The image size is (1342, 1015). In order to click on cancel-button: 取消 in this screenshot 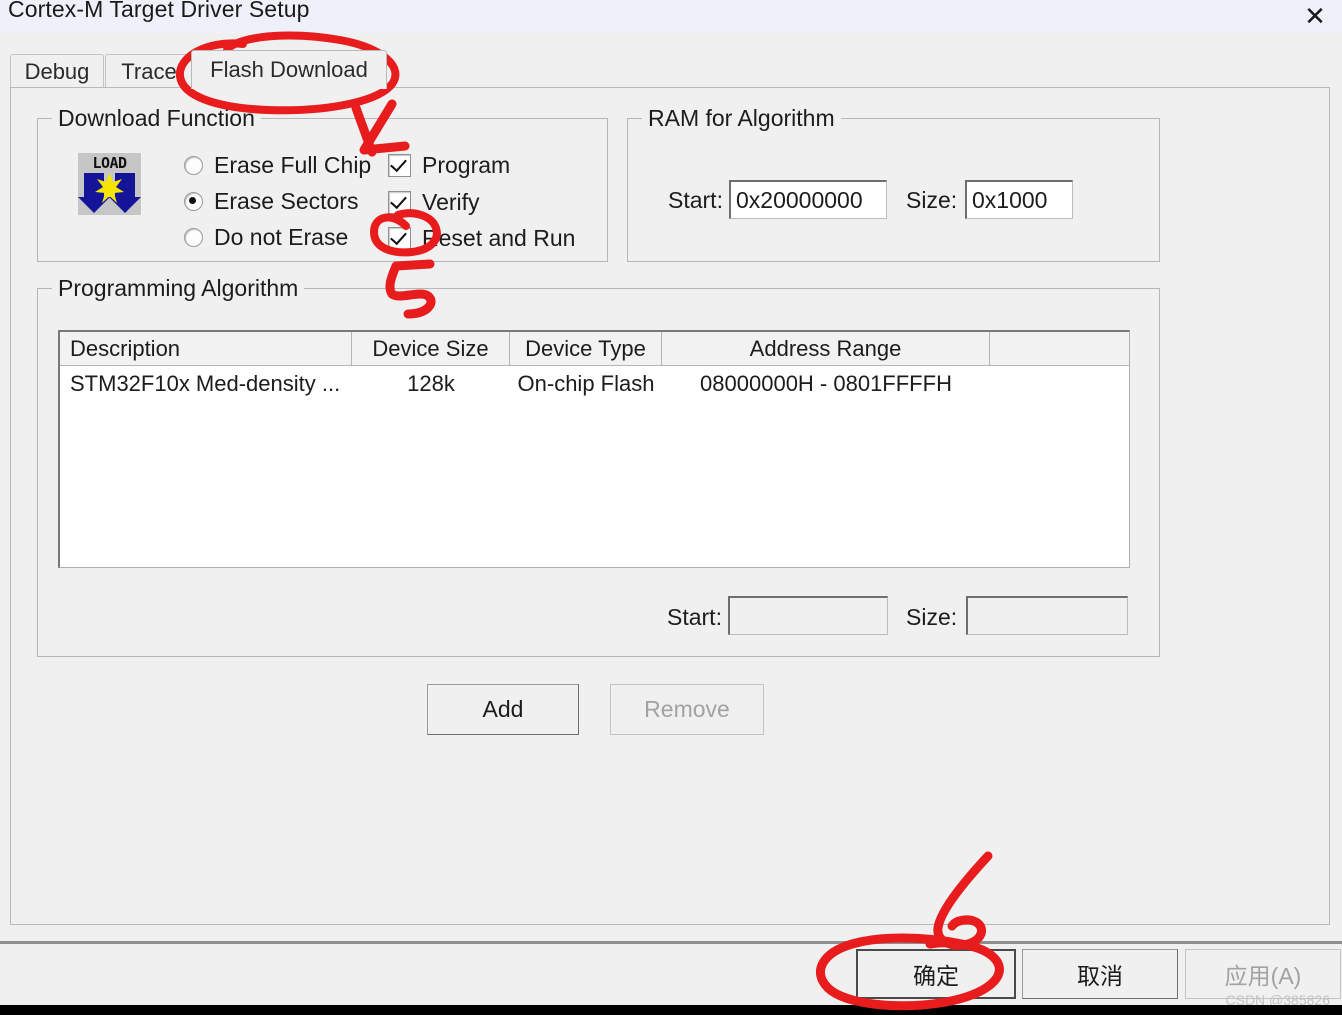, I will do `click(1100, 974)`.